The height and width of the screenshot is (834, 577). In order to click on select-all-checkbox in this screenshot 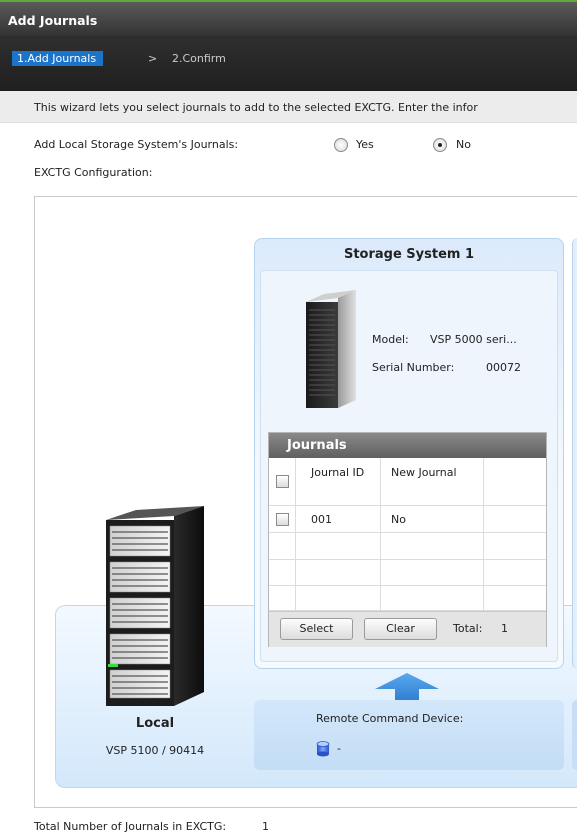, I will do `click(282, 481)`.